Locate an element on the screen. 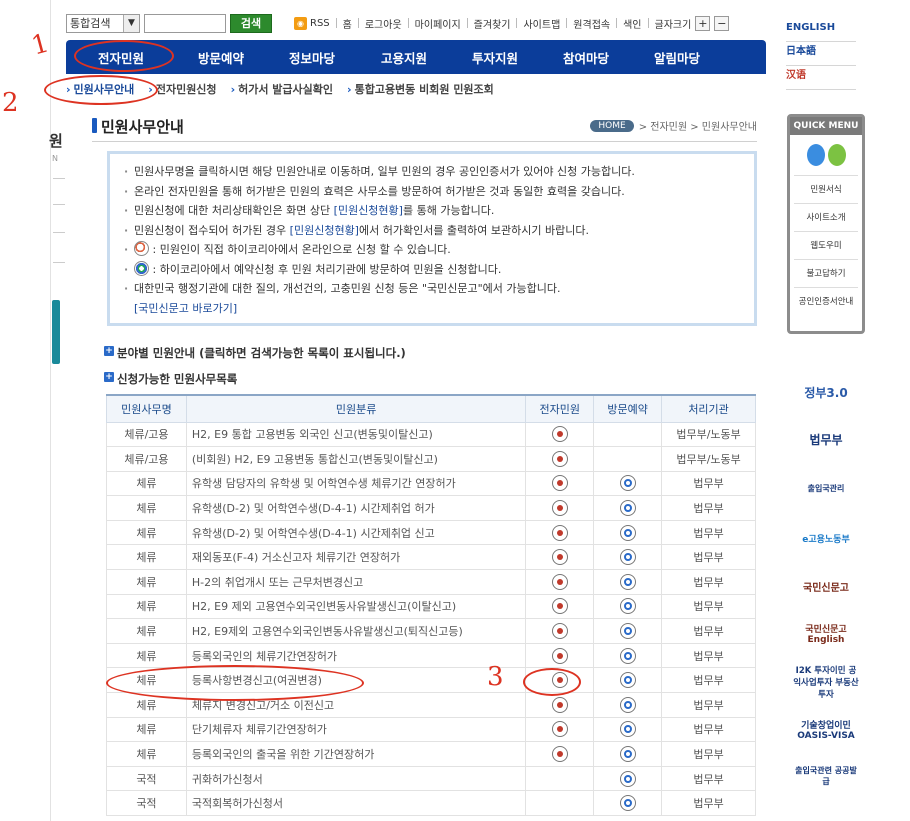  lang-english: ENGLISH is located at coordinates (821, 30).